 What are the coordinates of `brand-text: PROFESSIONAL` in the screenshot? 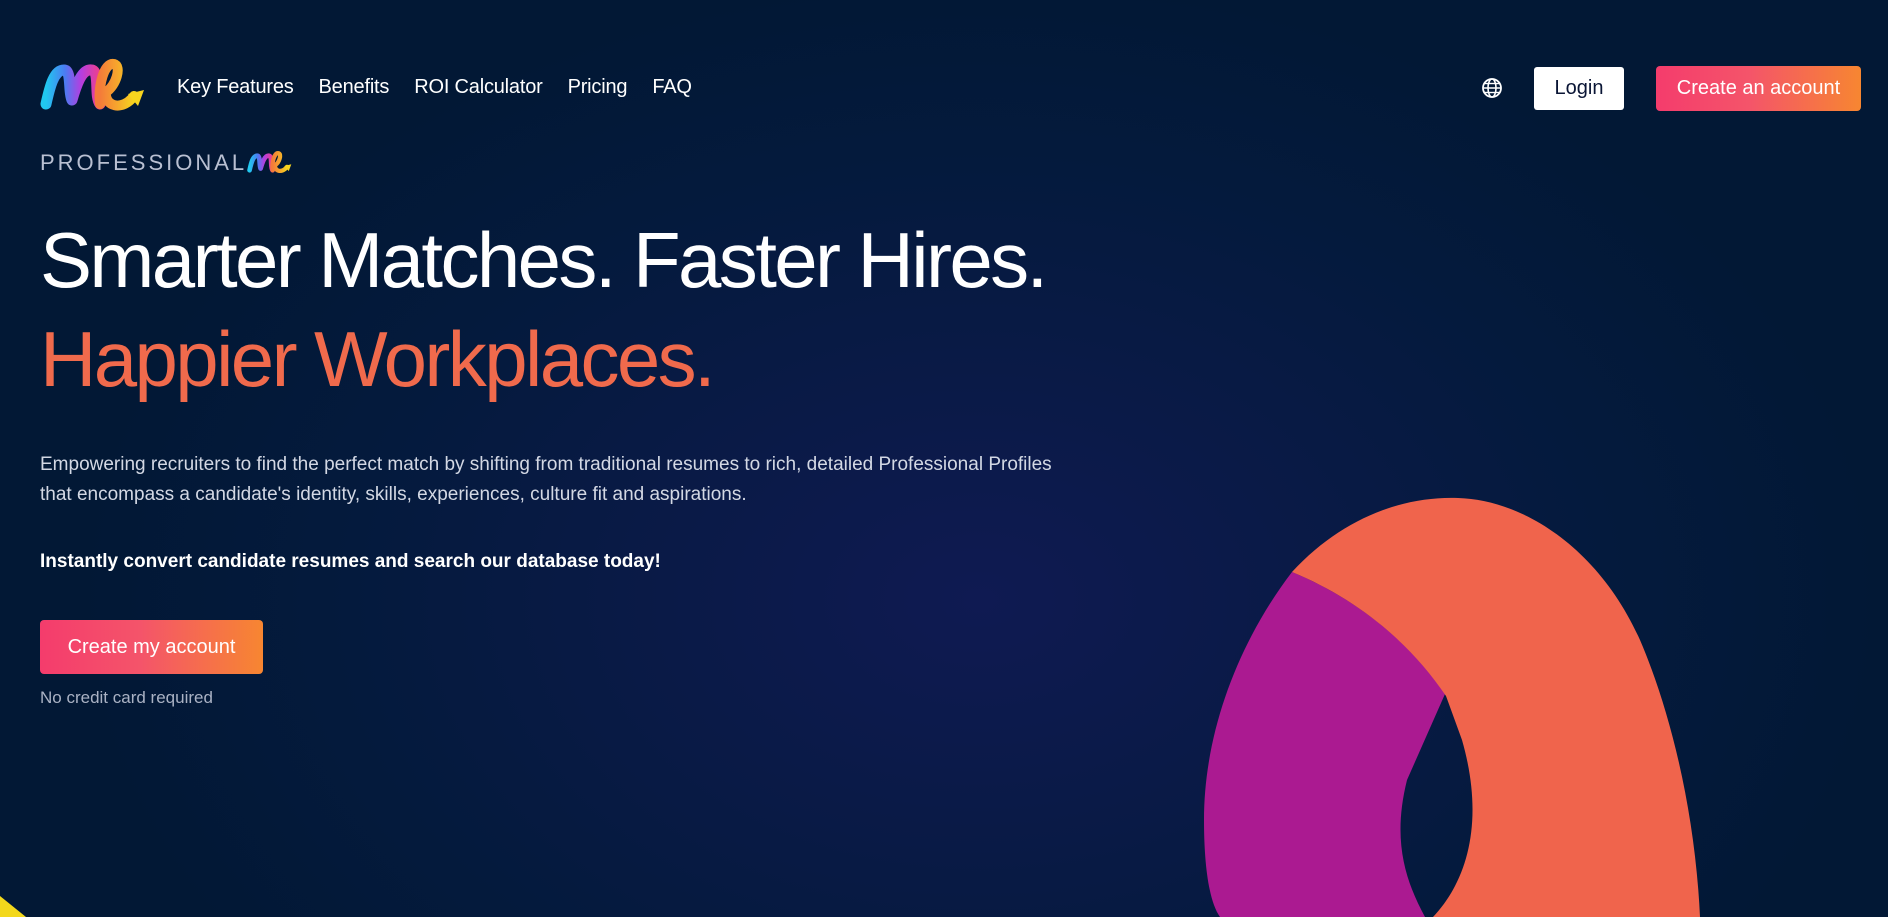 It's located at (144, 162).